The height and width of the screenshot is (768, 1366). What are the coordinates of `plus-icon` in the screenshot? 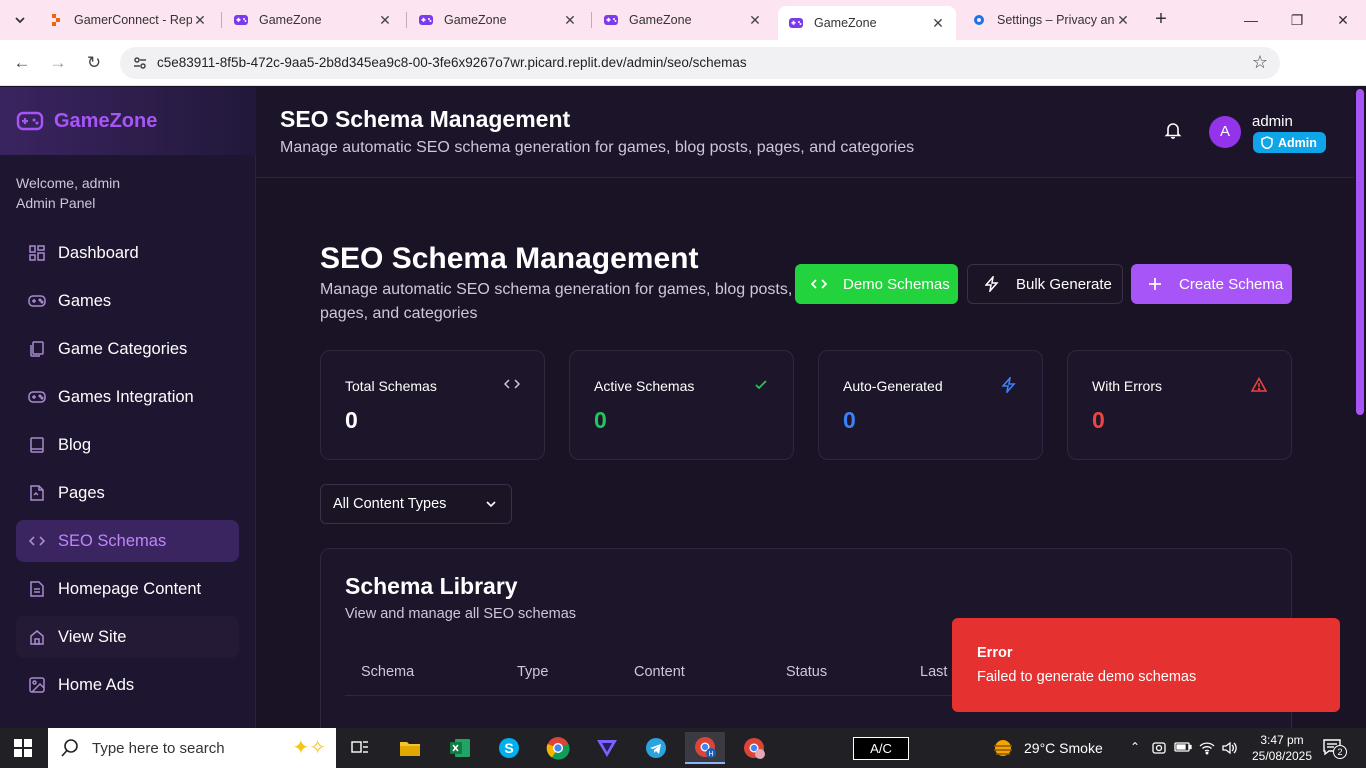 It's located at (1155, 284).